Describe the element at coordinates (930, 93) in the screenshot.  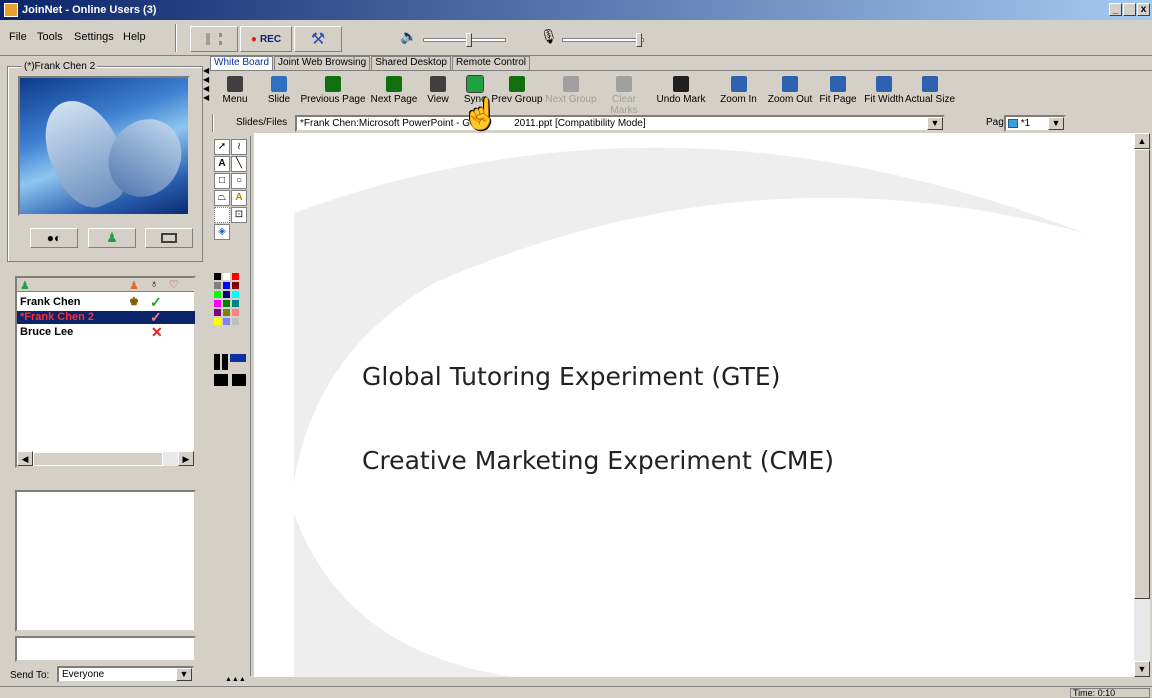
I see `tool-actual-size: Actual Size` at that location.